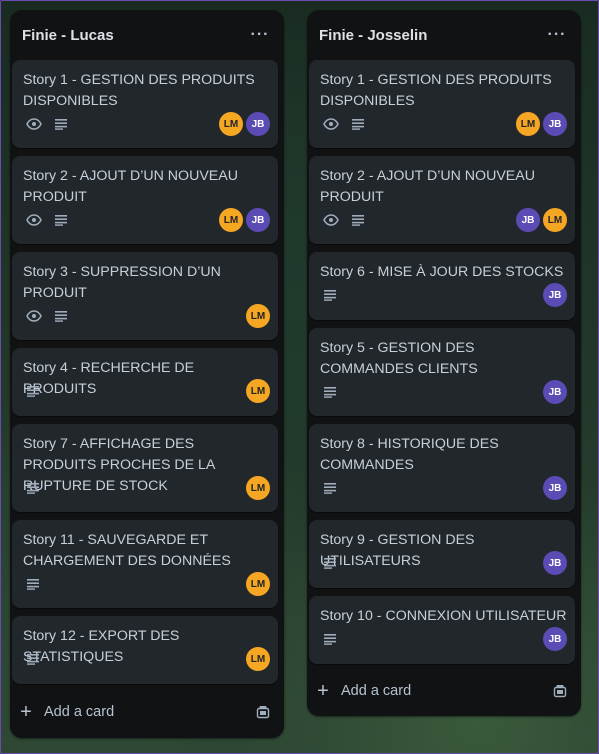 This screenshot has height=754, width=599. I want to click on list-title: Finie - Lucas, so click(68, 35).